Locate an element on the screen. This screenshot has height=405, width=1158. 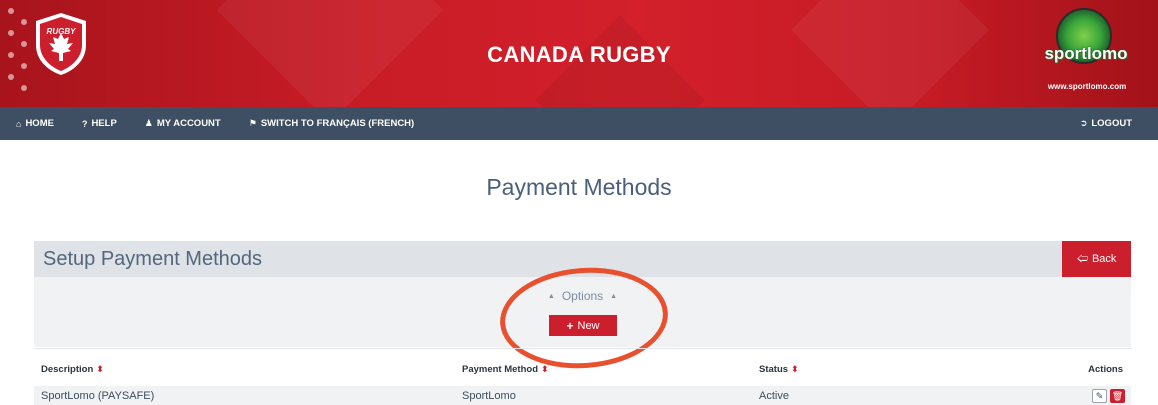
back-button-label: Back is located at coordinates (1104, 259).